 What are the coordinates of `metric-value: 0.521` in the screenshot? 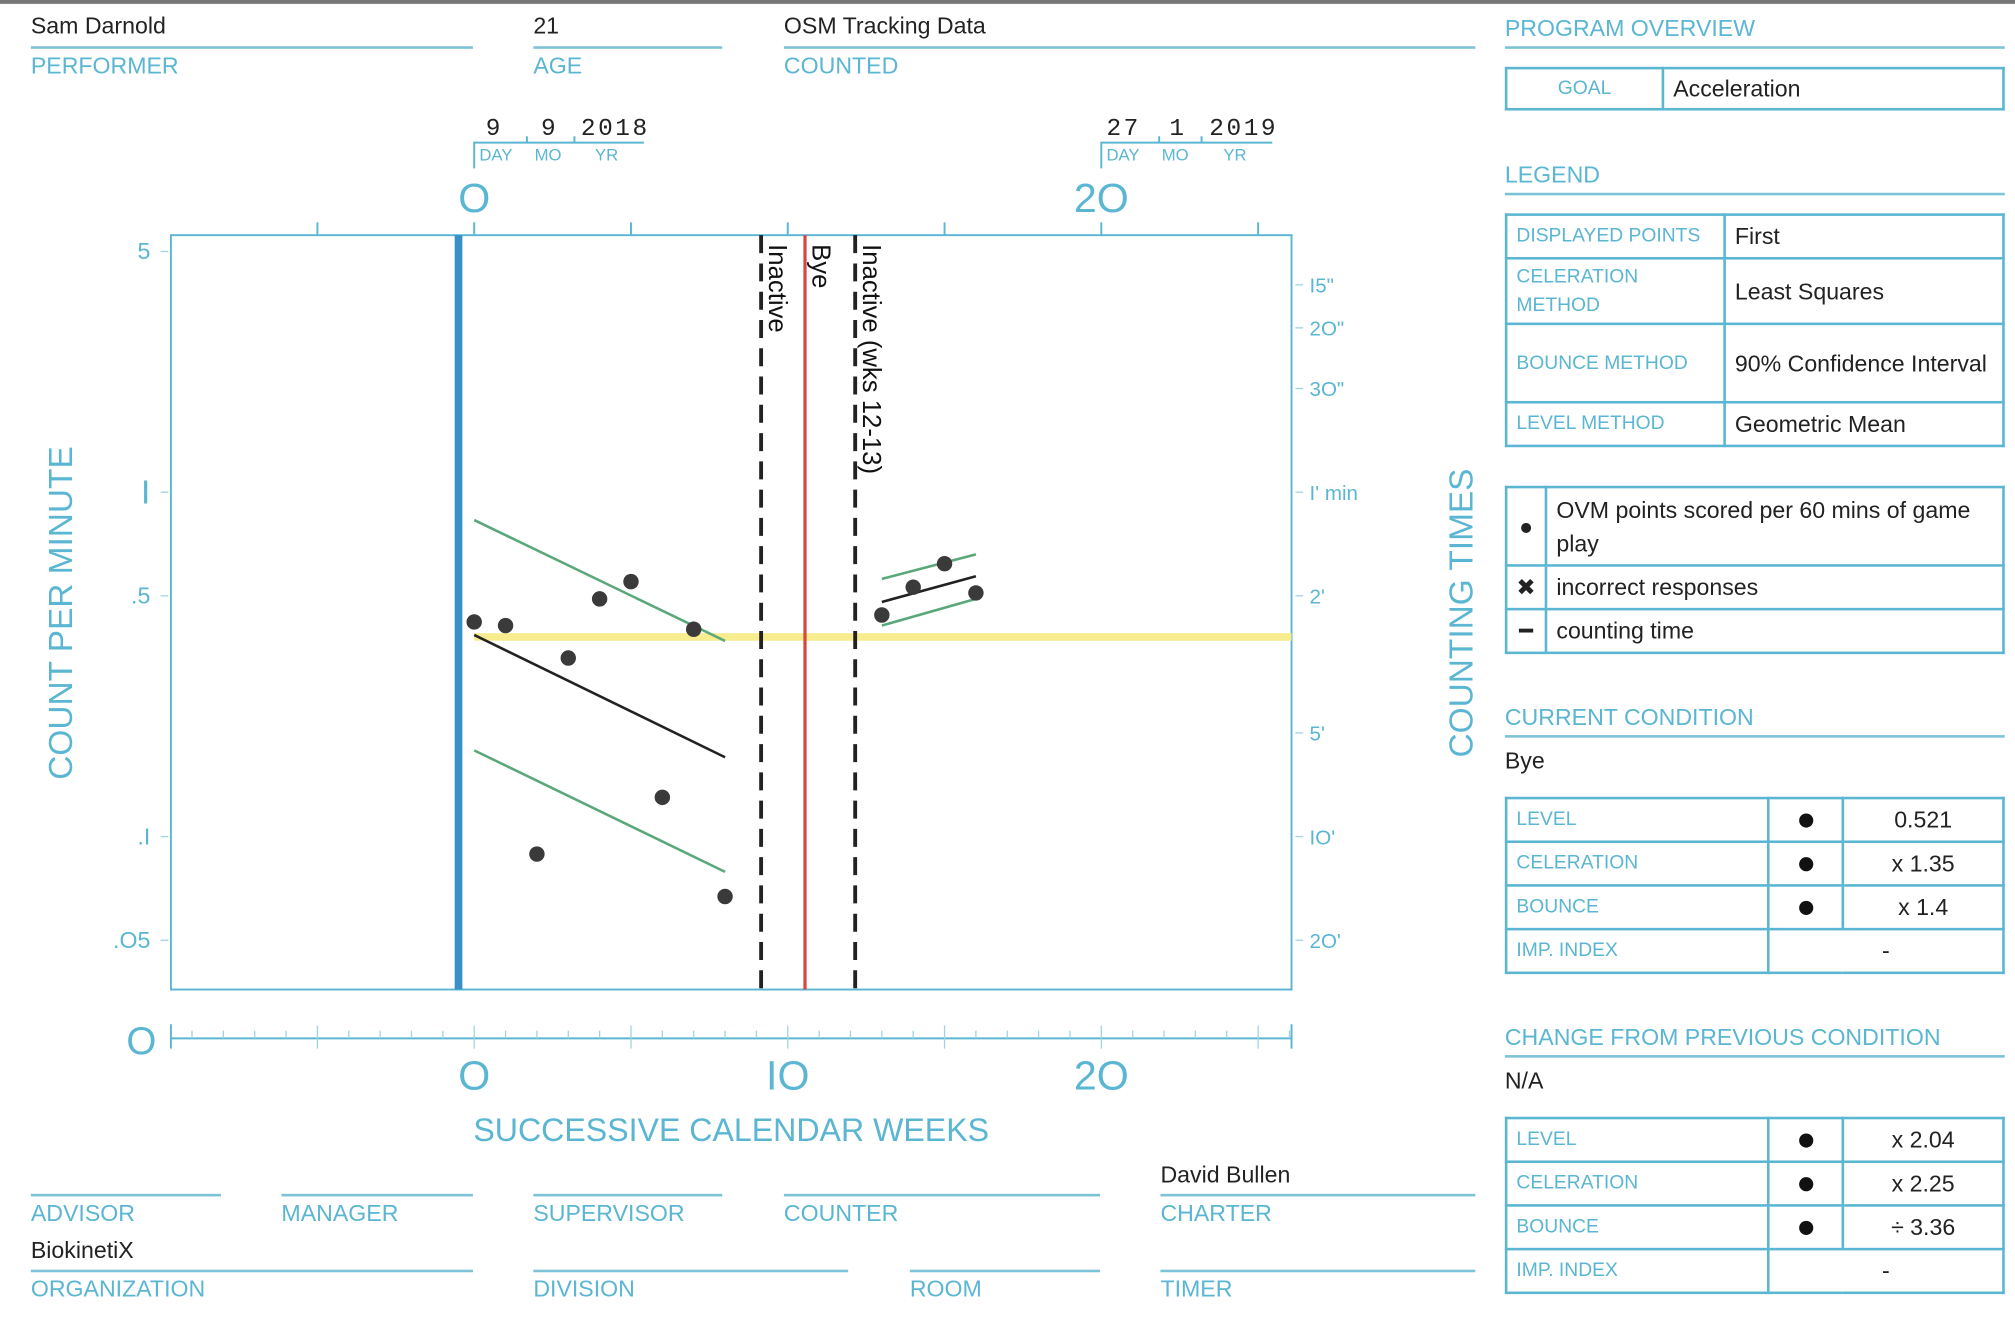 It's located at (1923, 820).